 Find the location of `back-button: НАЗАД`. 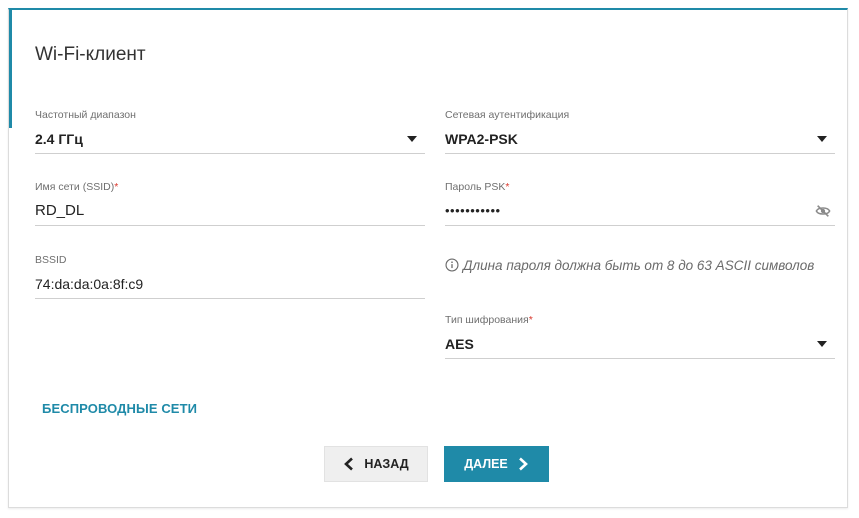

back-button: НАЗАД is located at coordinates (376, 464).